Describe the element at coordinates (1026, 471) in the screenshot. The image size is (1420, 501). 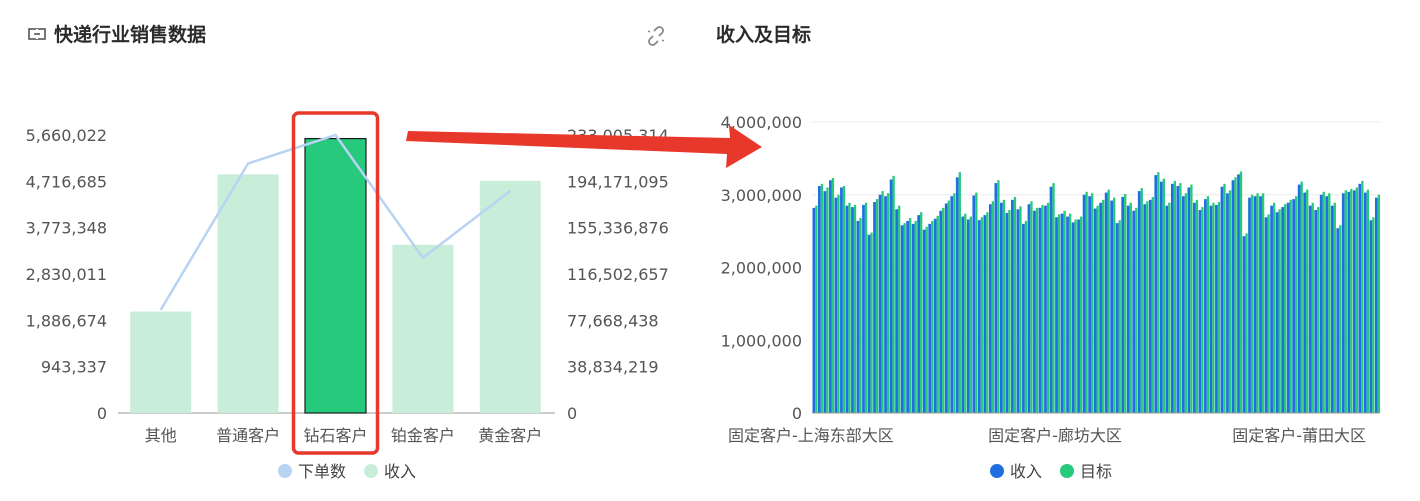
I see `legend-label: 收入` at that location.